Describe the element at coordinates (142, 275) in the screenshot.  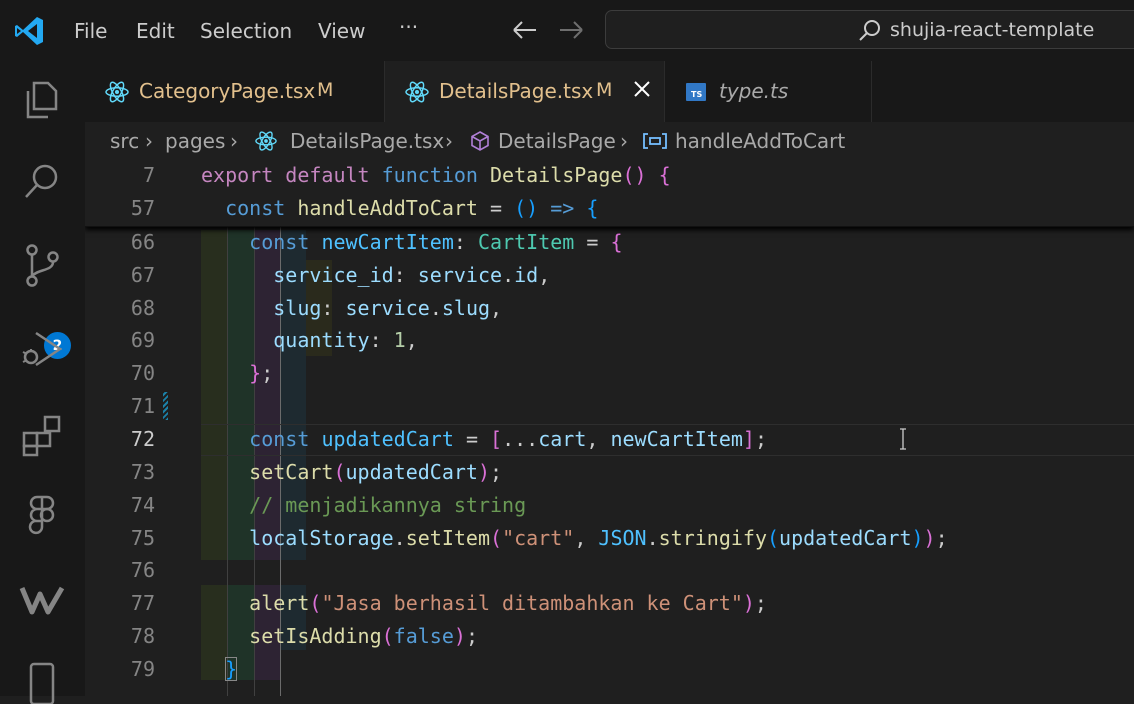
I see `line-number: 67` at that location.